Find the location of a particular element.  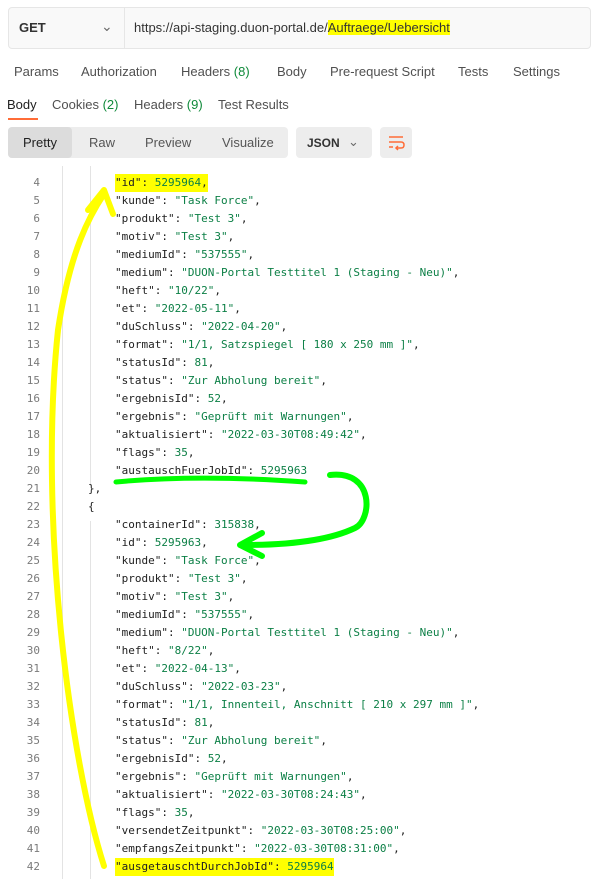

line-number: 4 is located at coordinates (36, 182).